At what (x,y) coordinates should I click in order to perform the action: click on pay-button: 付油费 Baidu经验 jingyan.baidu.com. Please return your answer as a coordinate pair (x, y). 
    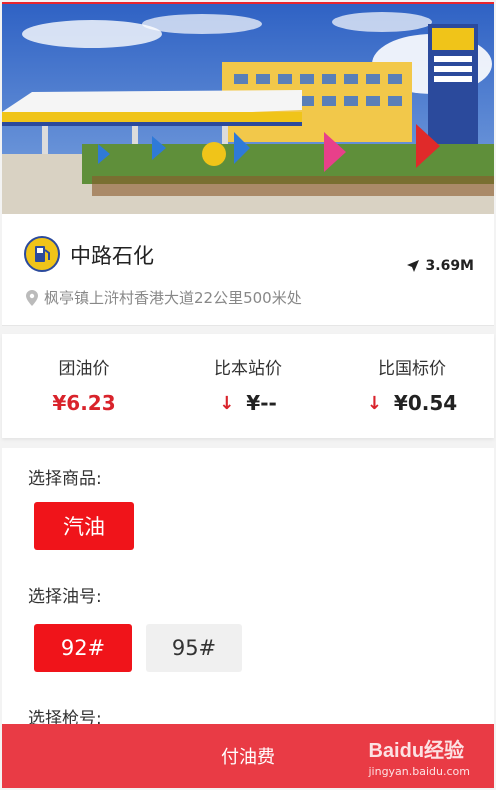
    Looking at the image, I should click on (248, 756).